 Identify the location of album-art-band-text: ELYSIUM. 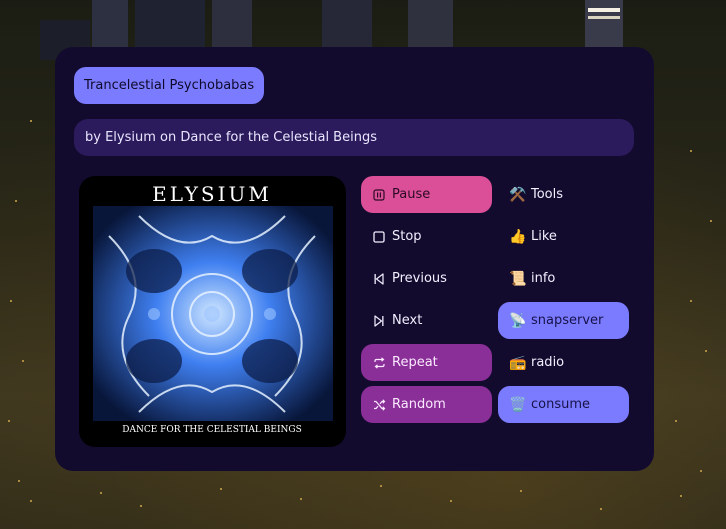
(212, 194).